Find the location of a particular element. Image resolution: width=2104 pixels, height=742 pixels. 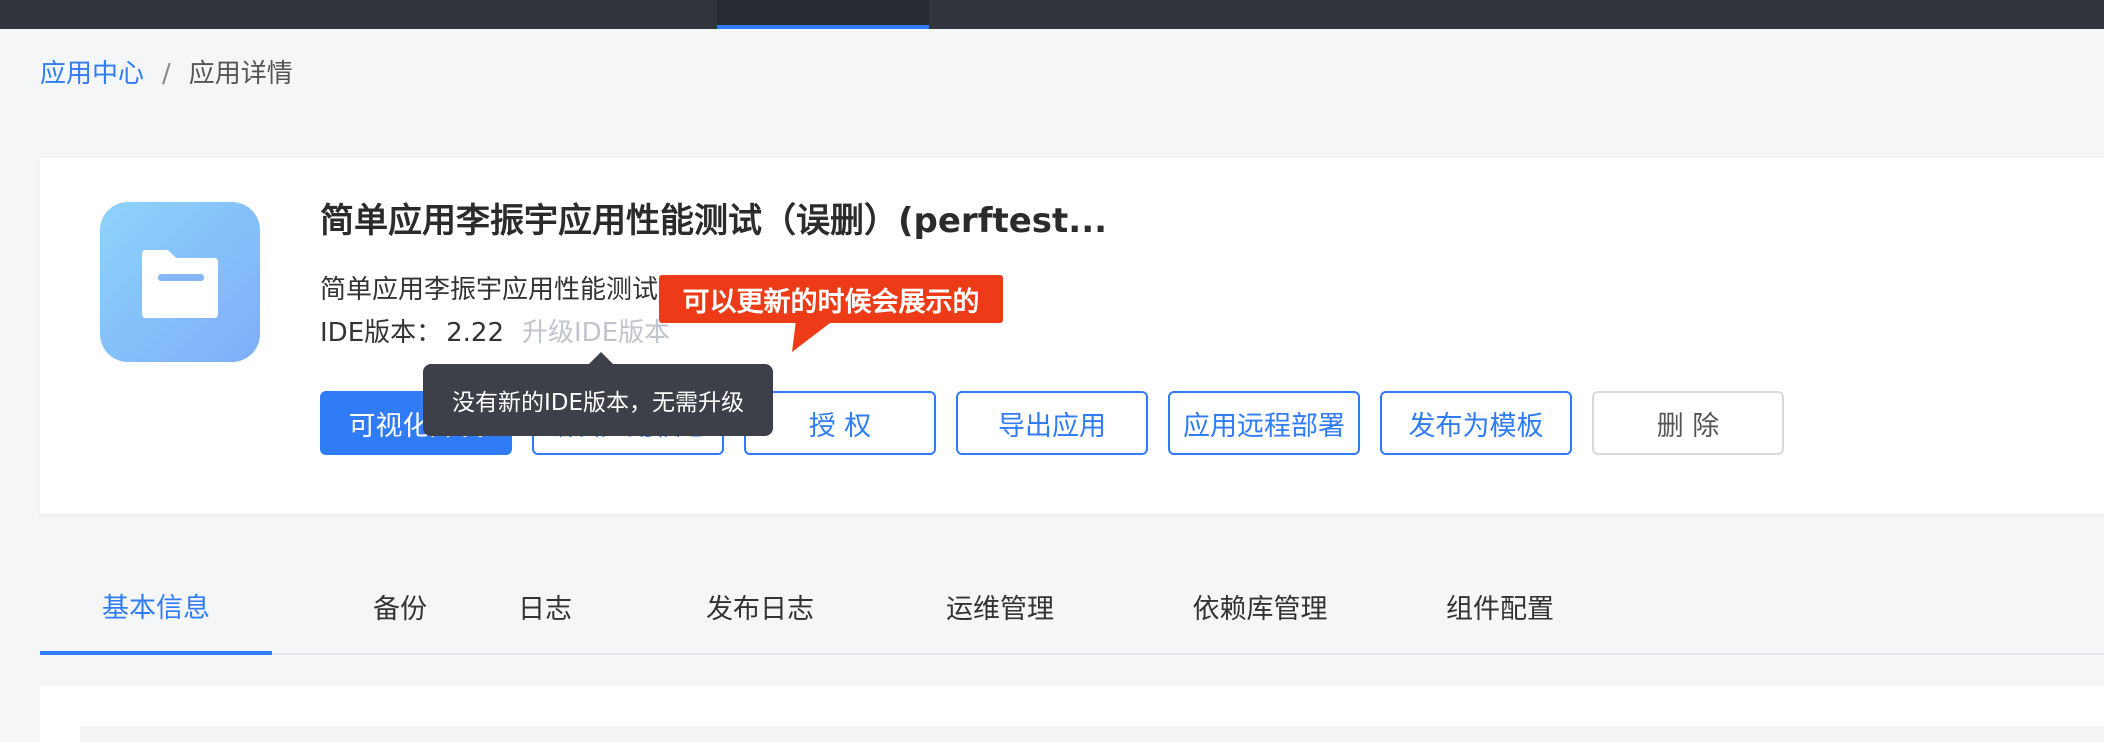

app-icon is located at coordinates (180, 282).